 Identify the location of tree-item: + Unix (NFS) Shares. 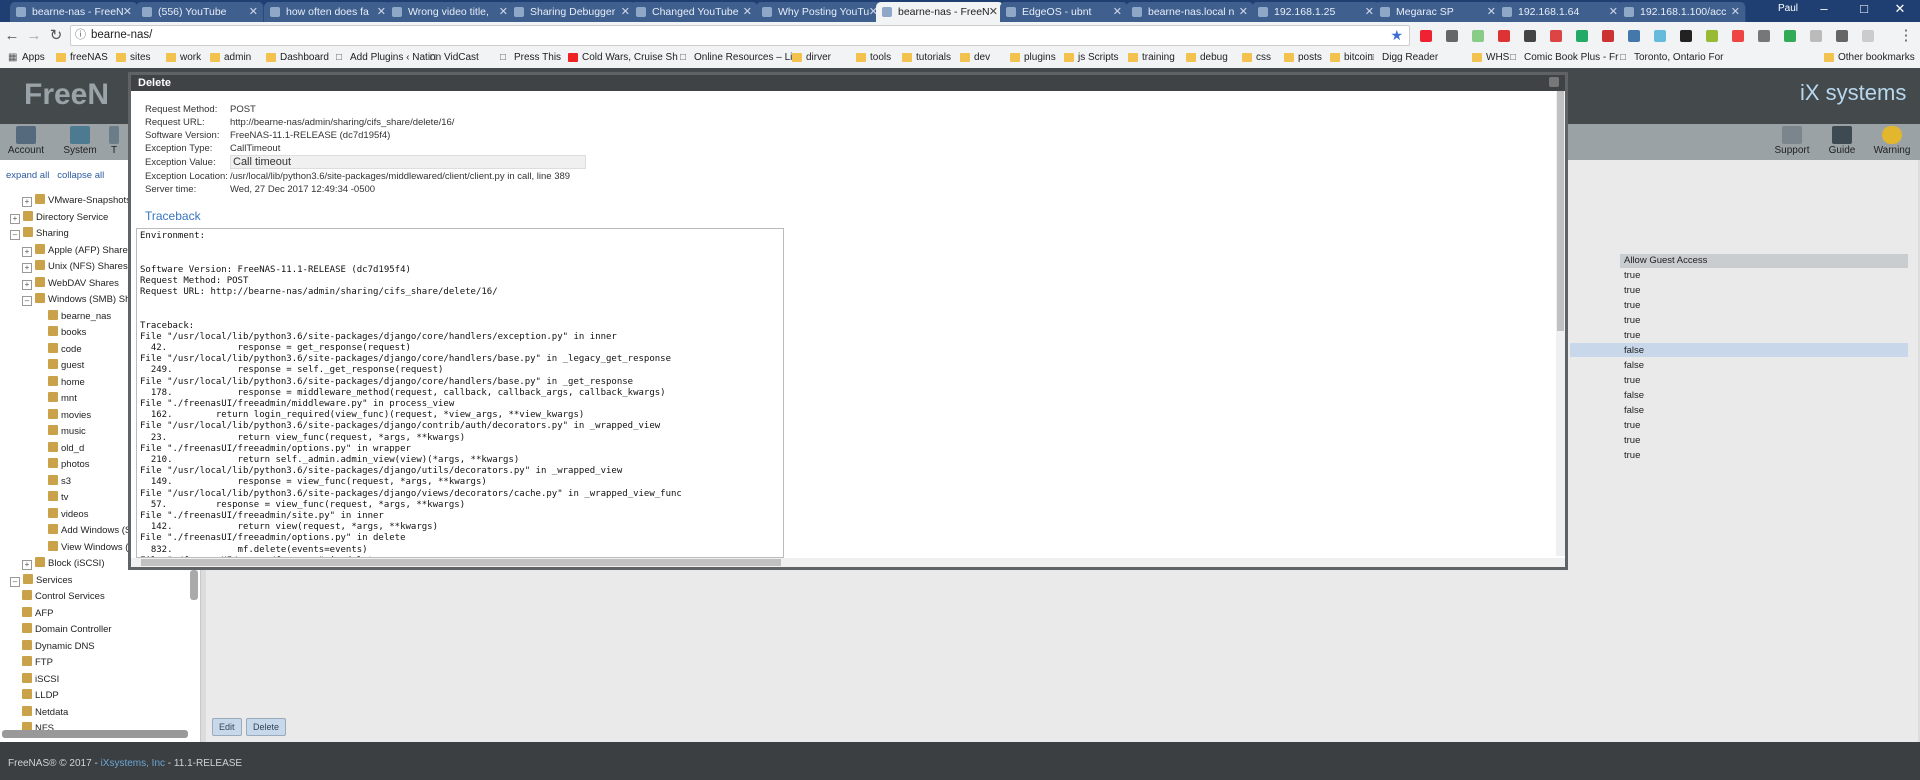
(75, 266).